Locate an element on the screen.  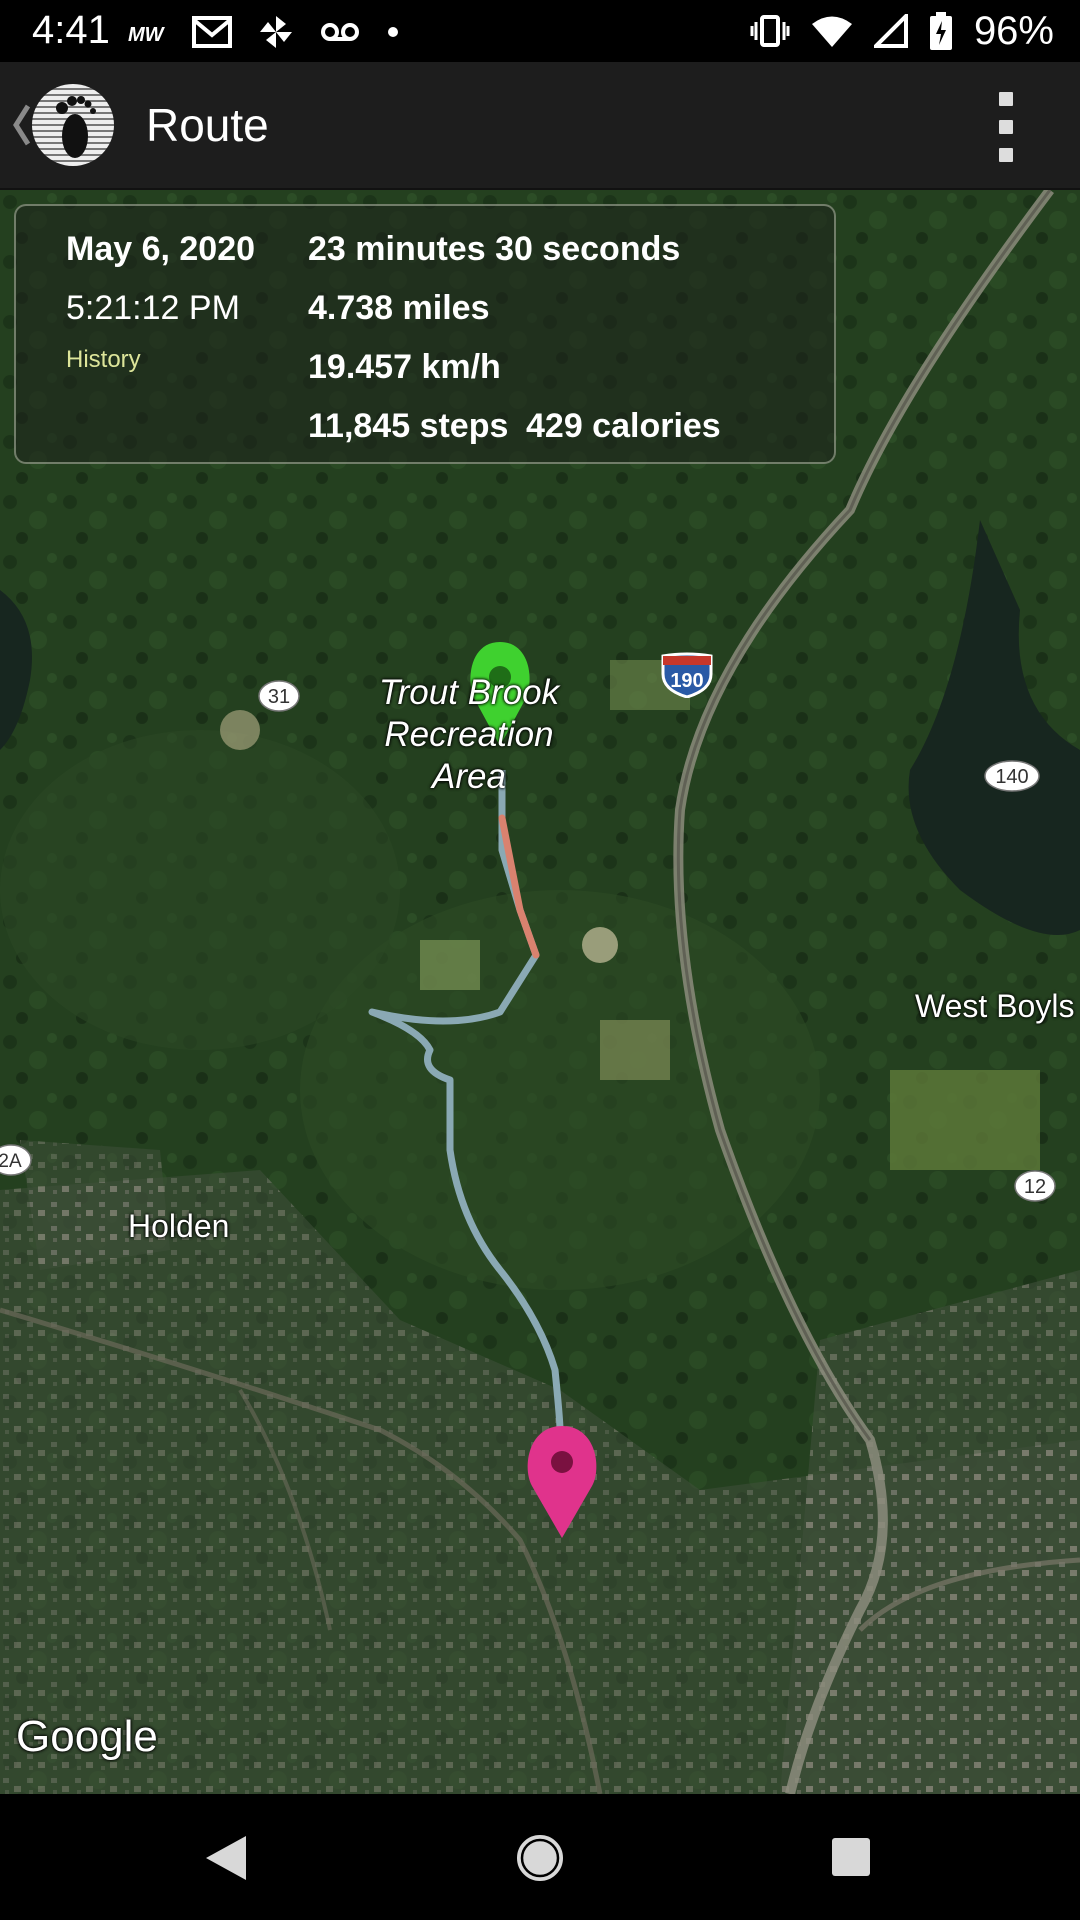
vibrate-icon is located at coordinates (770, 31).